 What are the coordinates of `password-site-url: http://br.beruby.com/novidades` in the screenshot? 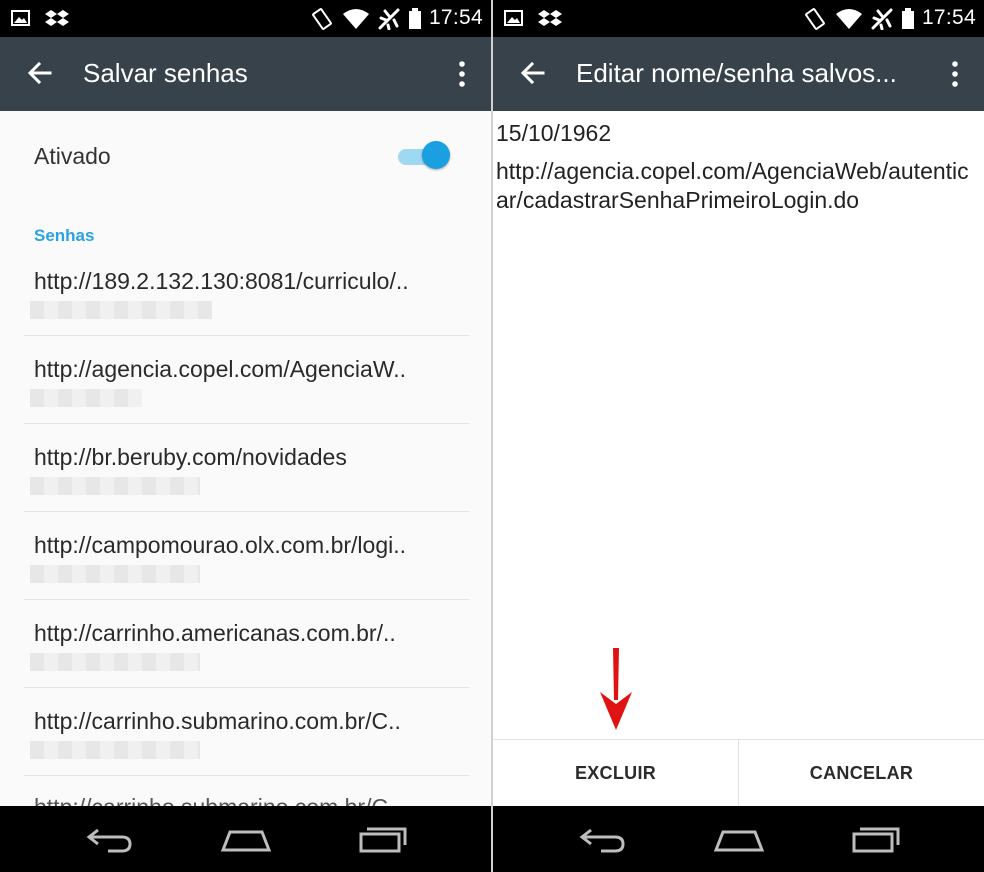 It's located at (190, 457).